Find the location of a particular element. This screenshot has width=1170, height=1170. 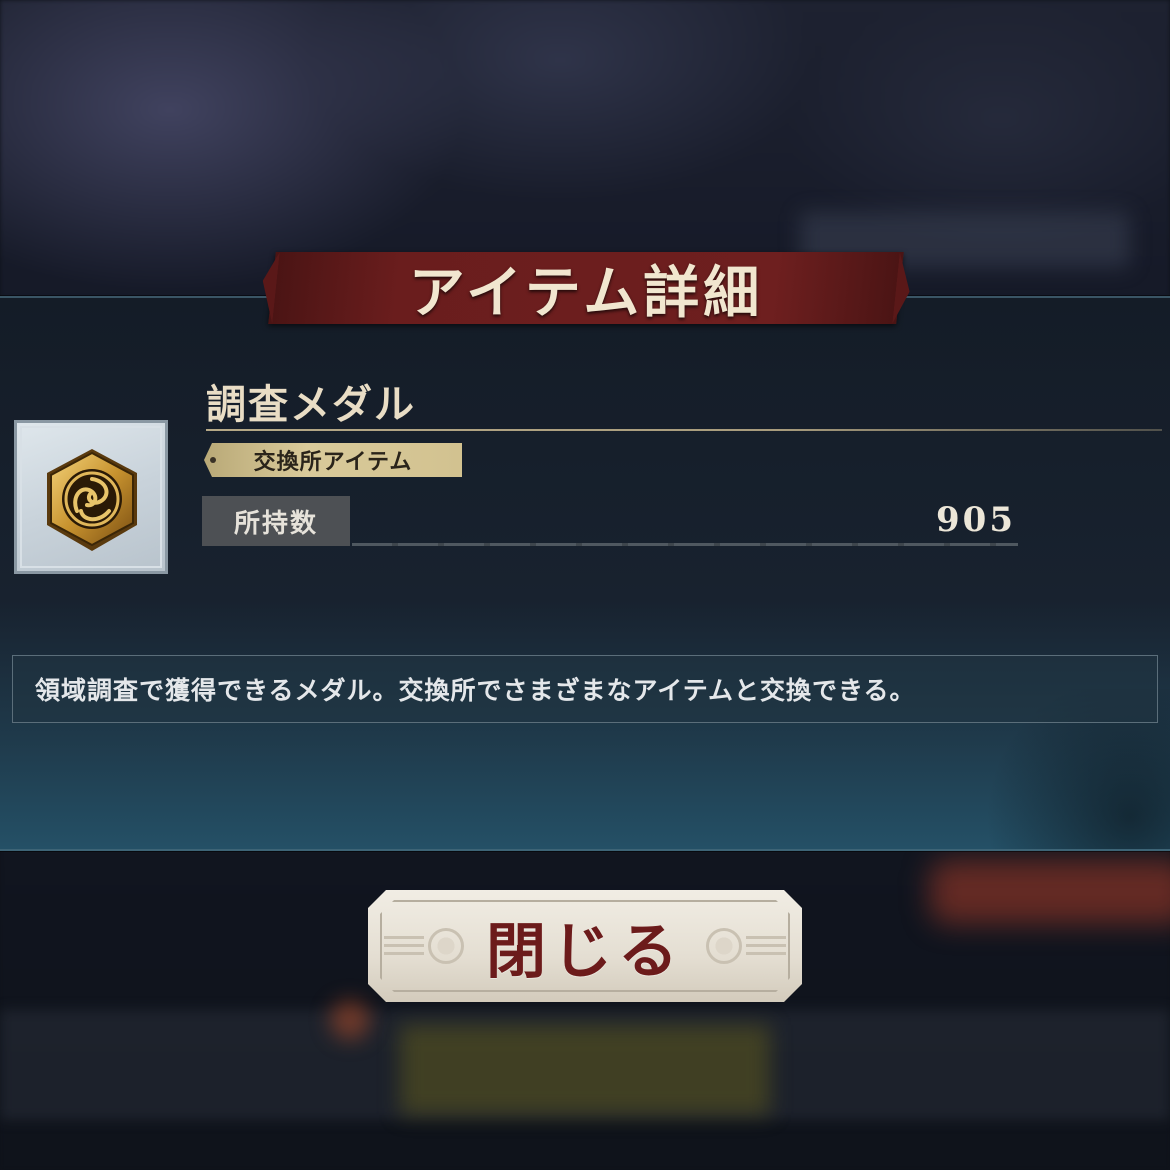

item-description: 領域調査で獲得できるメダル。交換所でさまざまなアイテムと交換できる。 is located at coordinates (585, 689).